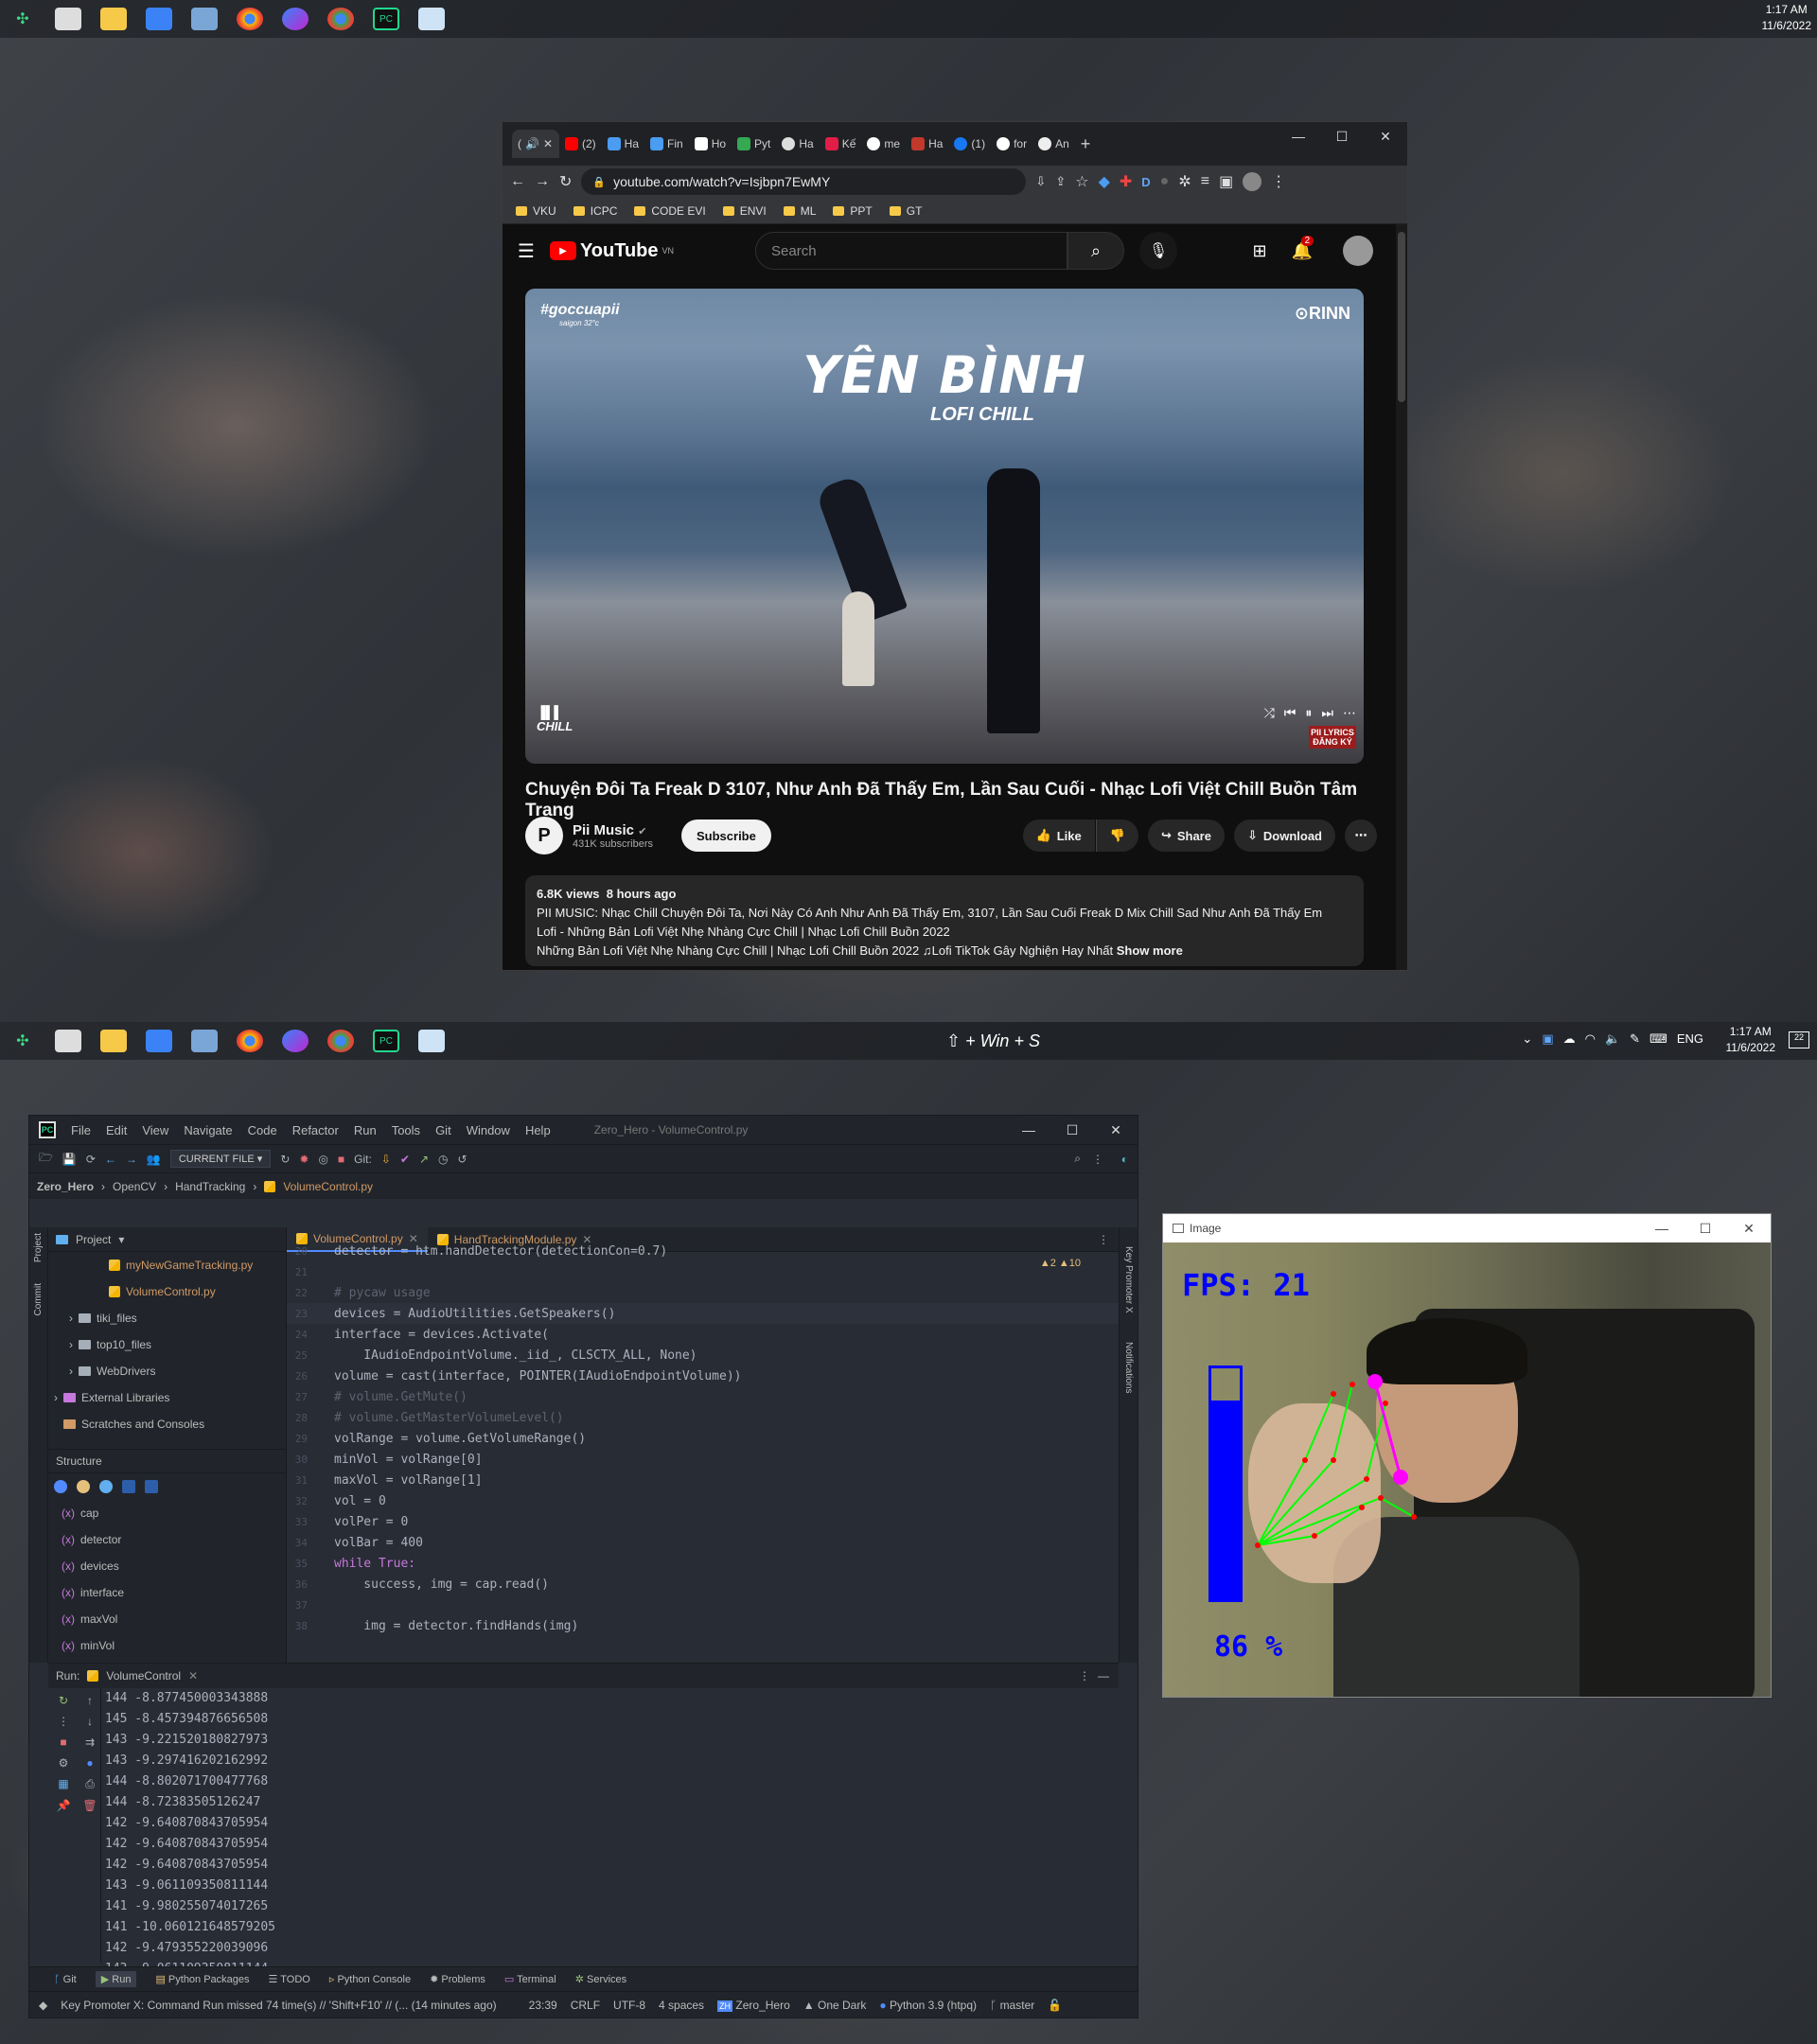  I want to click on code-line: 30 minVol = volRange[0], so click(703, 1459).